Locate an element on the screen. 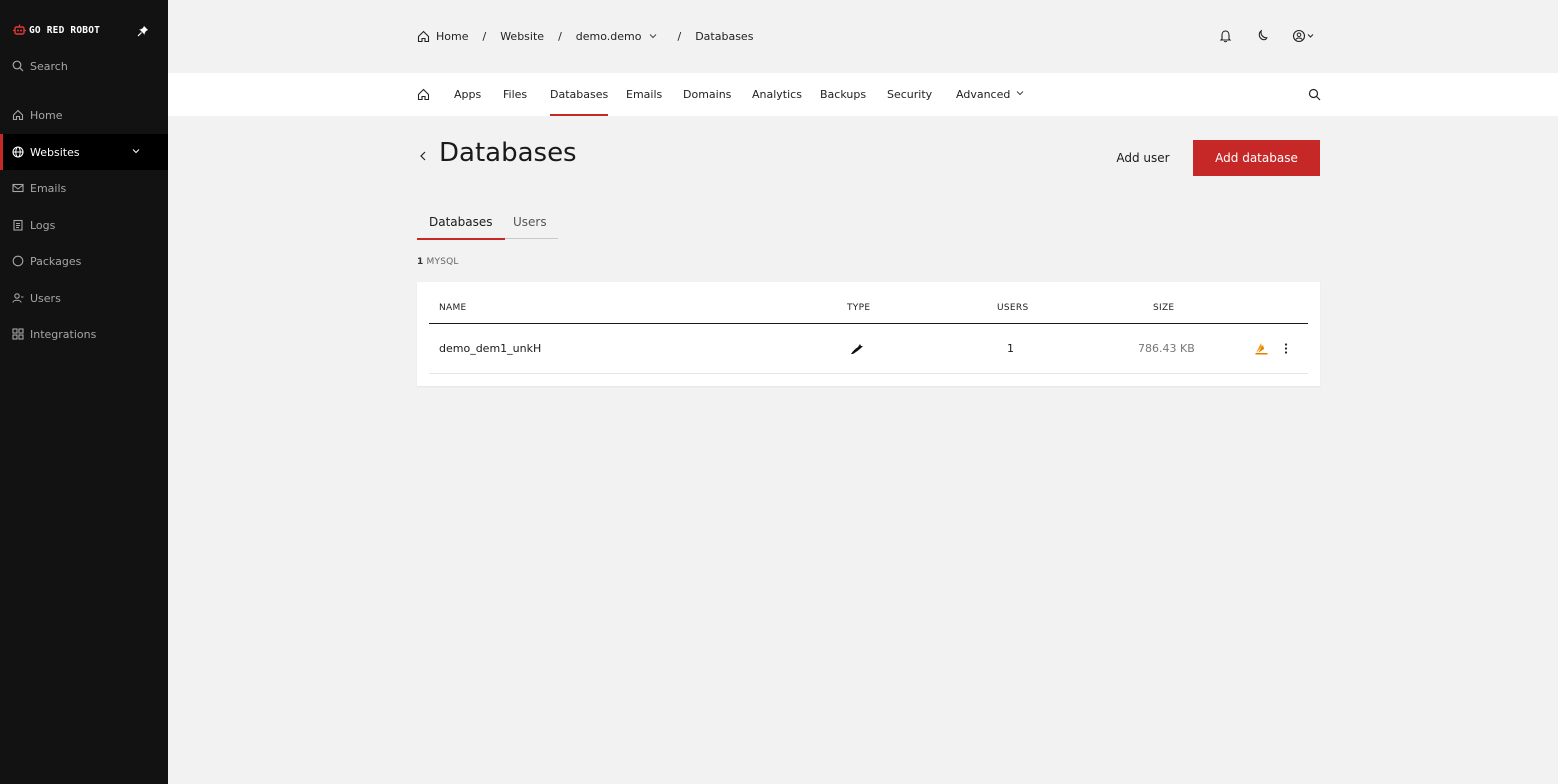 This screenshot has width=1558, height=784. sidebar-item-users: Users is located at coordinates (84, 298).